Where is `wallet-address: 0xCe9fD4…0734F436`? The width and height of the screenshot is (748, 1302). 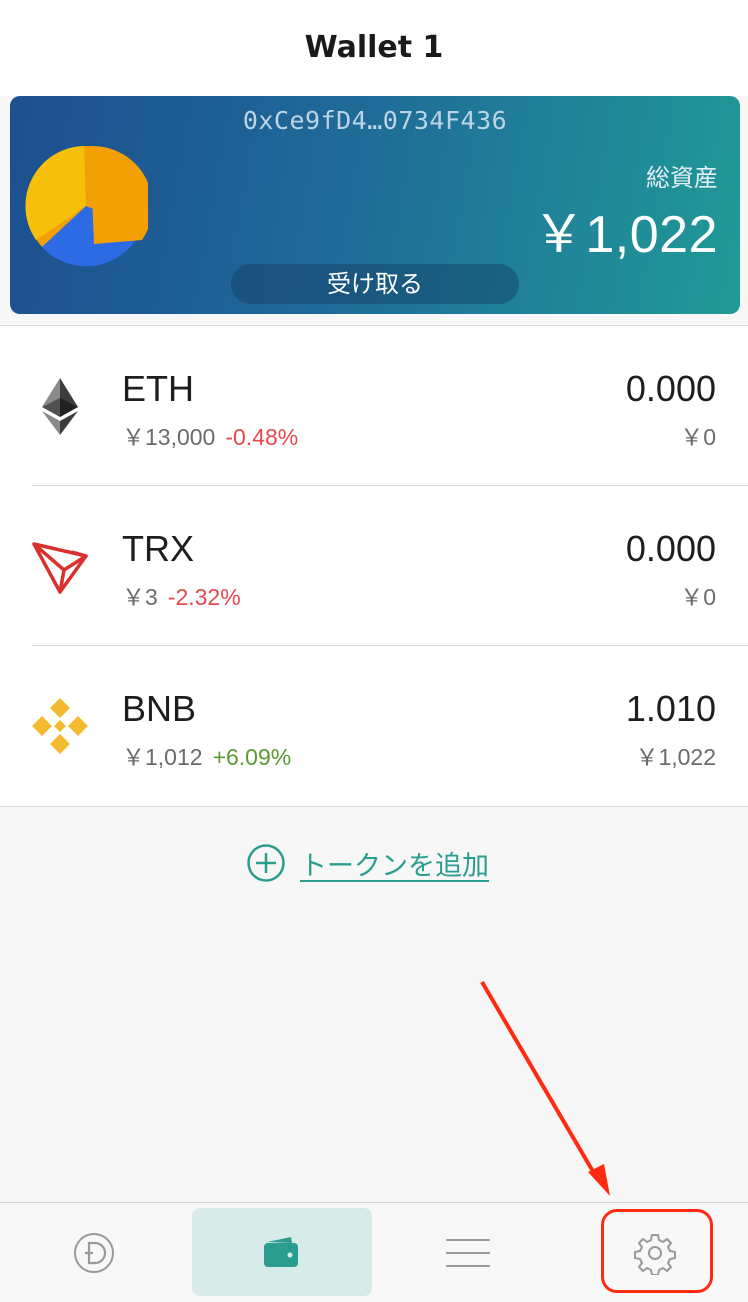
wallet-address: 0xCe9fD4…0734F436 is located at coordinates (375, 120).